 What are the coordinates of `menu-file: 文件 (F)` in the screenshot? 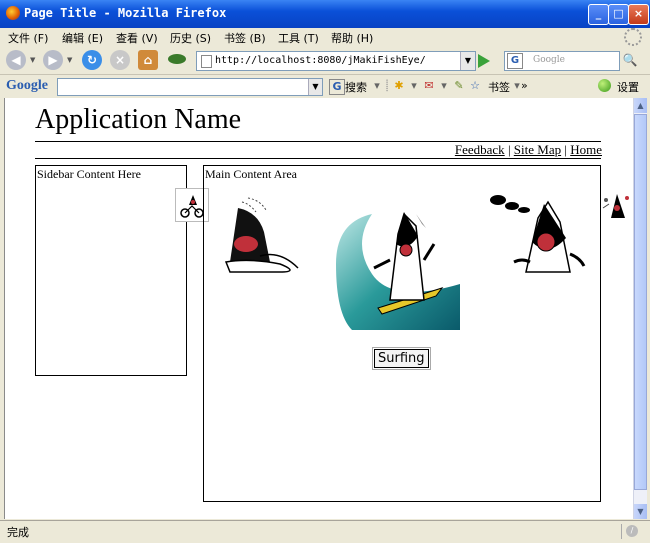 It's located at (28, 38).